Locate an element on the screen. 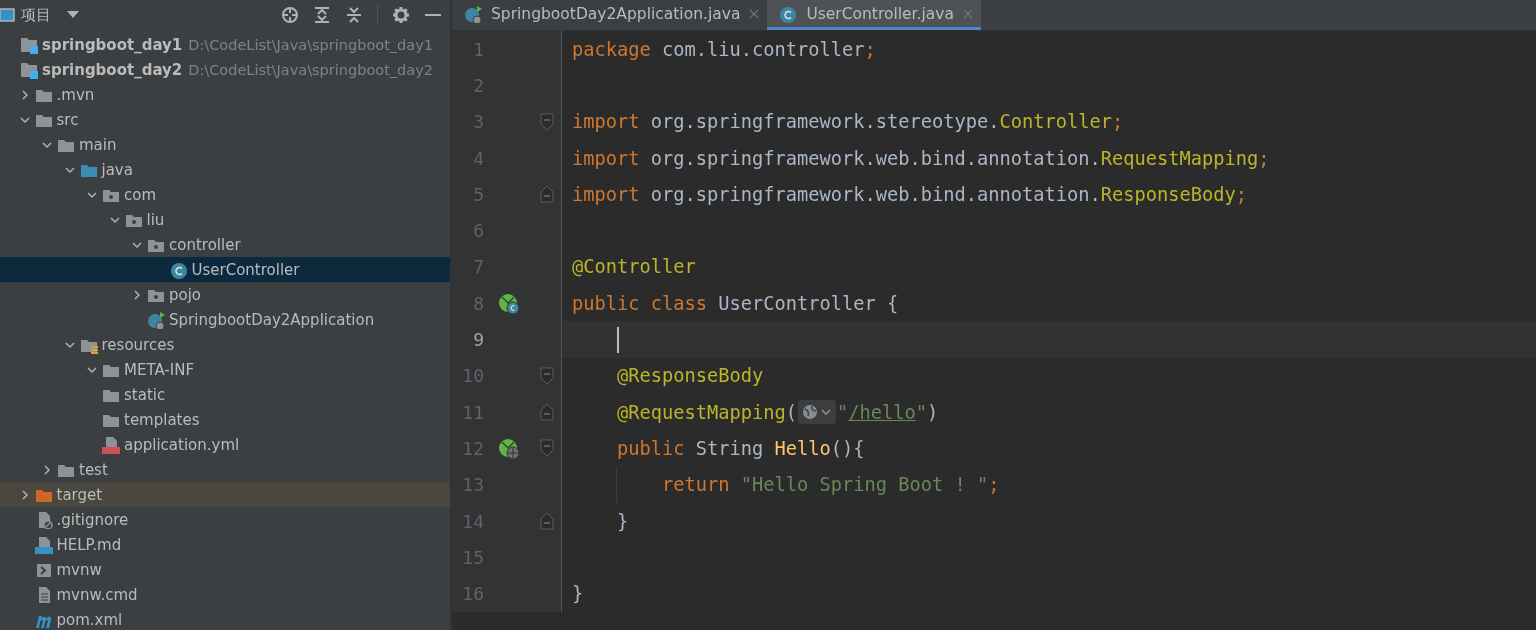 This screenshot has width=1536, height=630. tree-item: SpringbootDay2Application is located at coordinates (225, 319).